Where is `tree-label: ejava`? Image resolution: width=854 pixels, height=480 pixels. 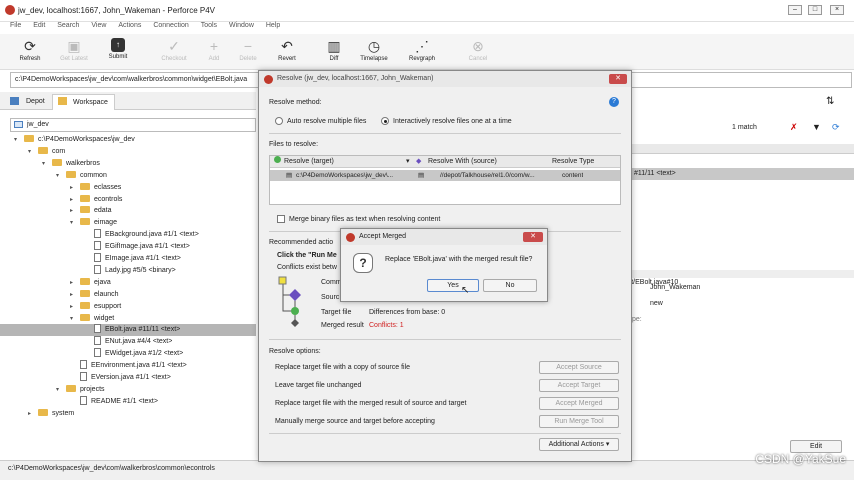 tree-label: ejava is located at coordinates (102, 282).